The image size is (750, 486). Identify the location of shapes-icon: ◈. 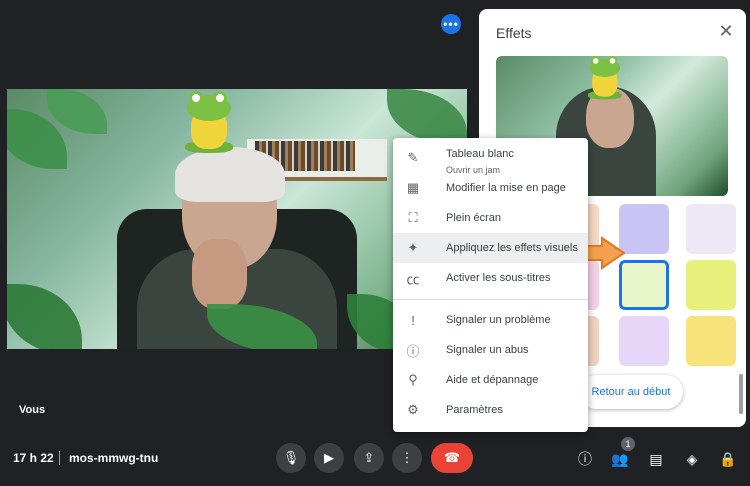
(692, 458).